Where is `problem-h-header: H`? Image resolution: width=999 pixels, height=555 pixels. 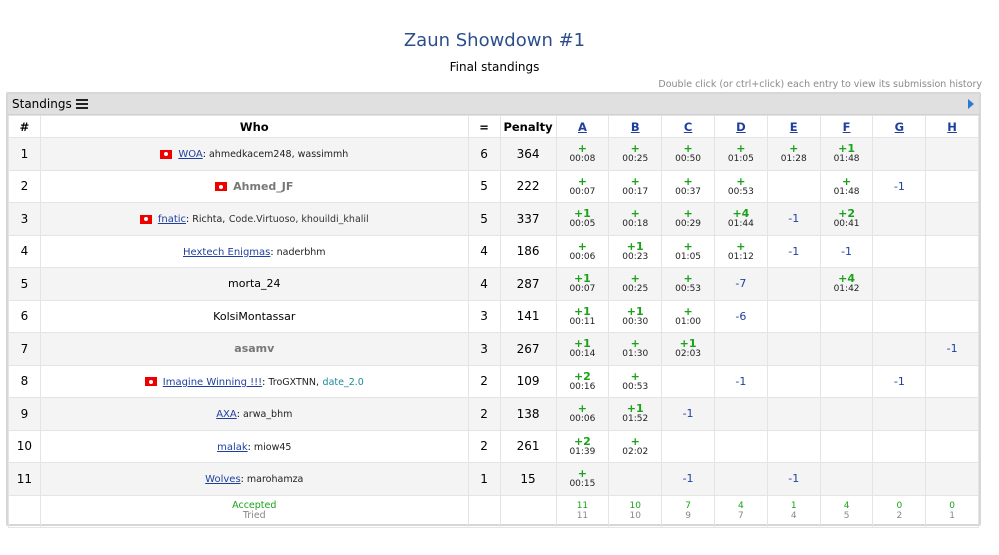 problem-h-header: H is located at coordinates (952, 126).